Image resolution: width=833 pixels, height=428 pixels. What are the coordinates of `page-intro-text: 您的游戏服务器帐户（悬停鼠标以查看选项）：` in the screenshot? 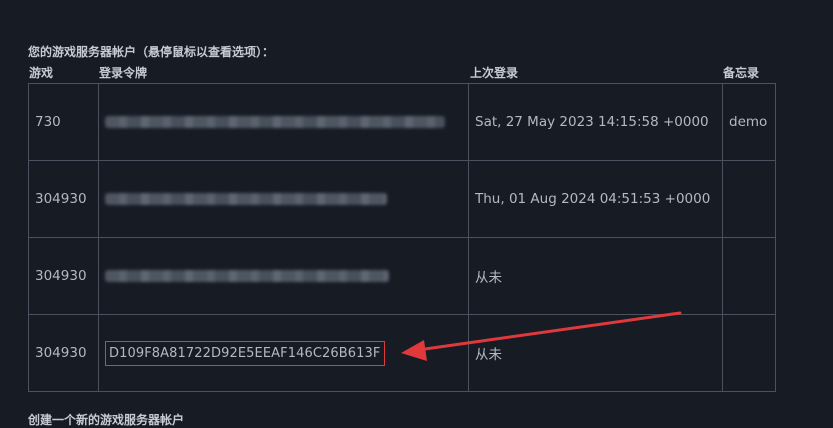 It's located at (151, 52).